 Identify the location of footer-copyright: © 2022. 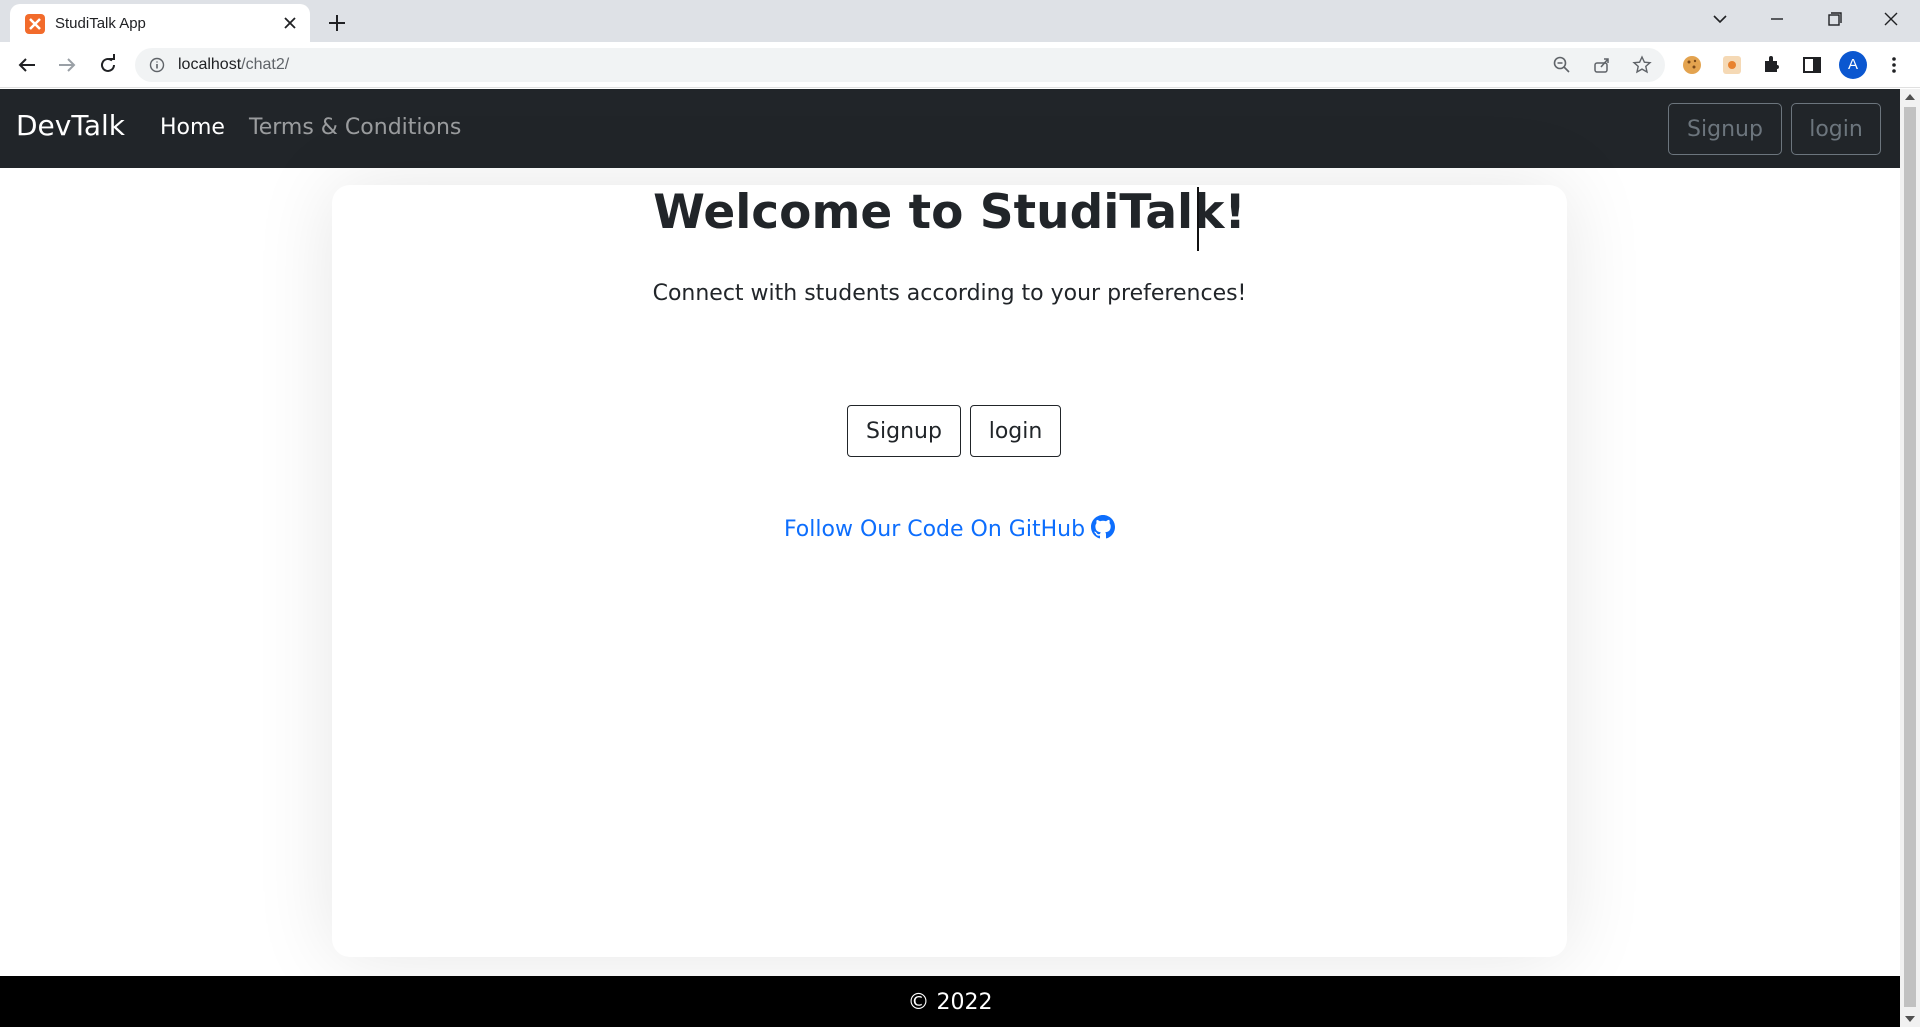
(950, 1002).